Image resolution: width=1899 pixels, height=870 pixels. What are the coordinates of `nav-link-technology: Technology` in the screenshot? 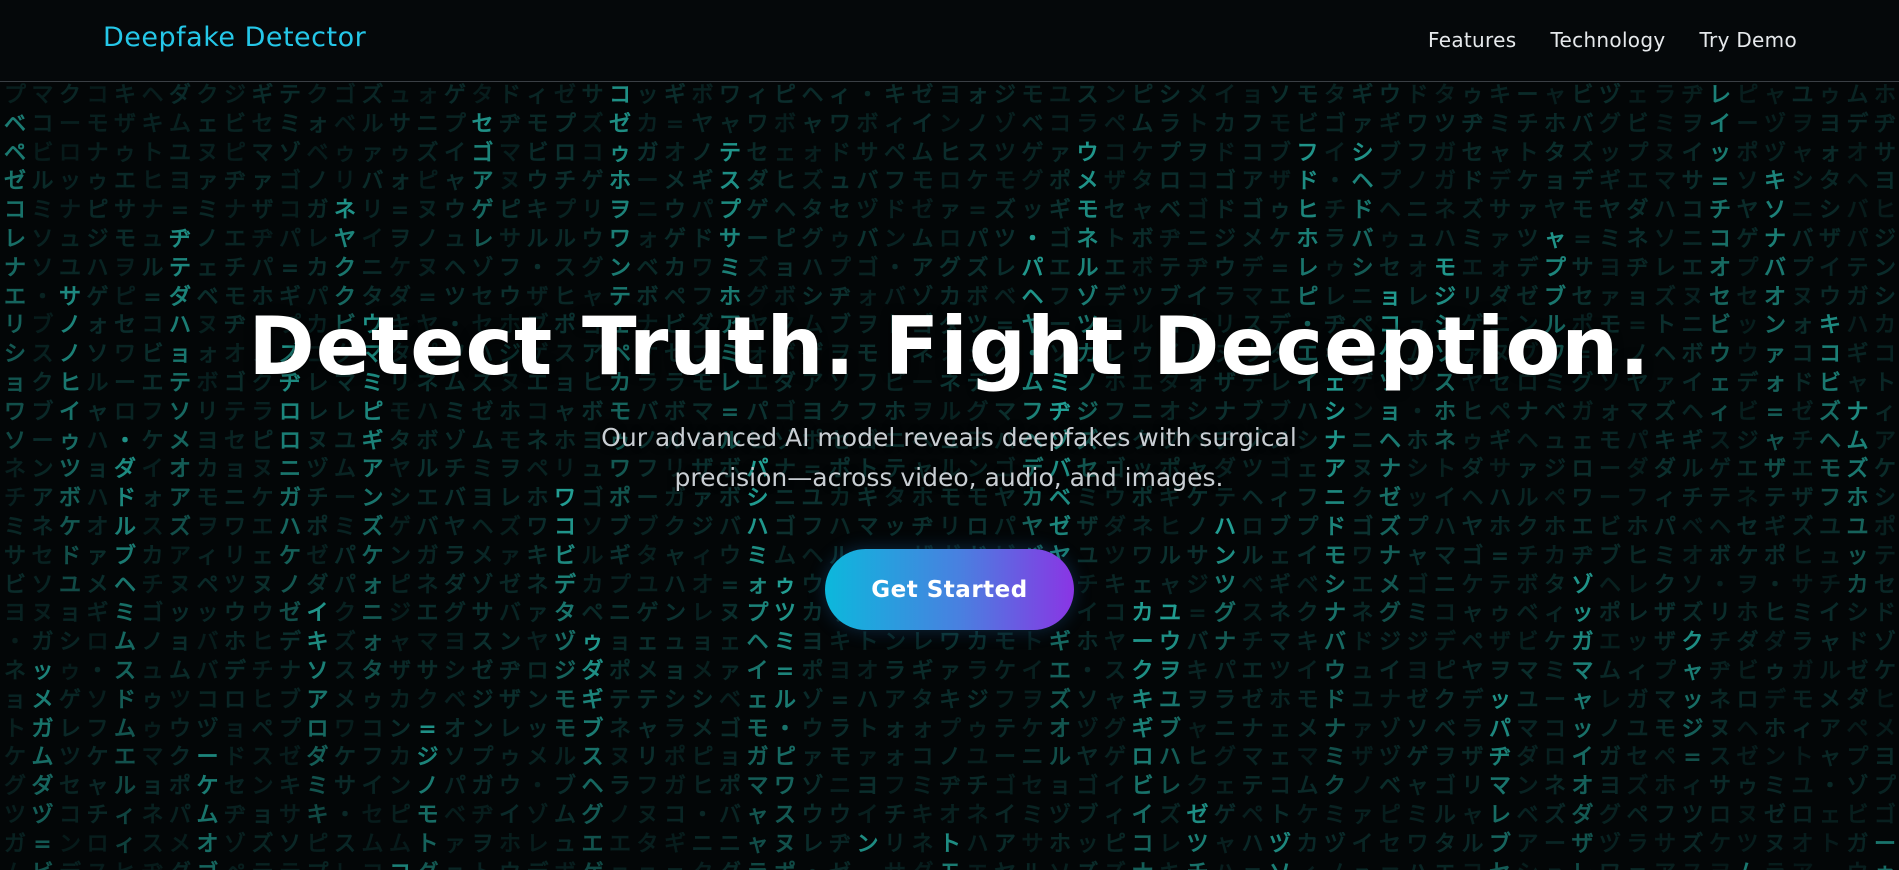 It's located at (1607, 40).